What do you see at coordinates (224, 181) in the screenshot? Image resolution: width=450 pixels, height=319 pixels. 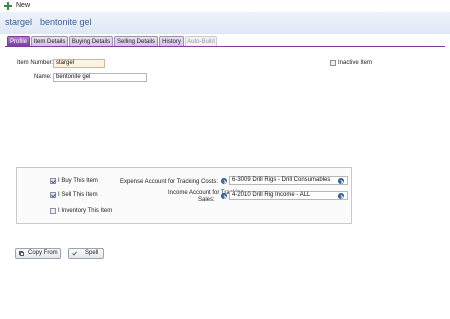 I see `expense-account-arrow-icon` at bounding box center [224, 181].